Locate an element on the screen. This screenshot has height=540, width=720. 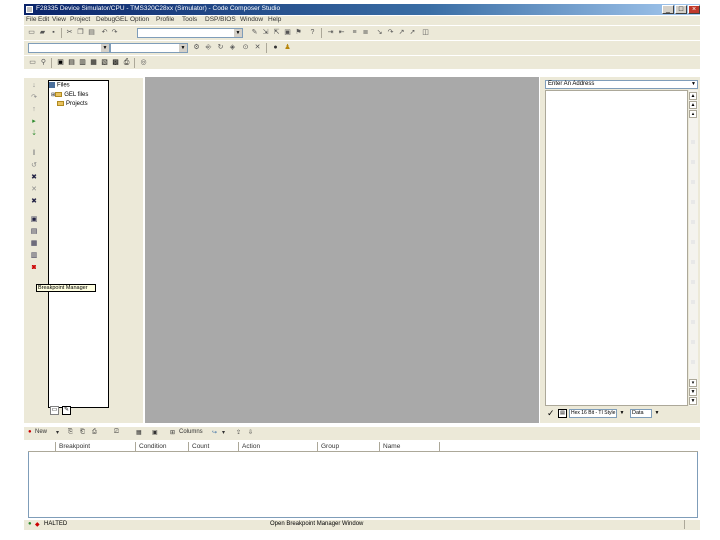
find-next-icon: ⇲ is located at coordinates (265, 32).